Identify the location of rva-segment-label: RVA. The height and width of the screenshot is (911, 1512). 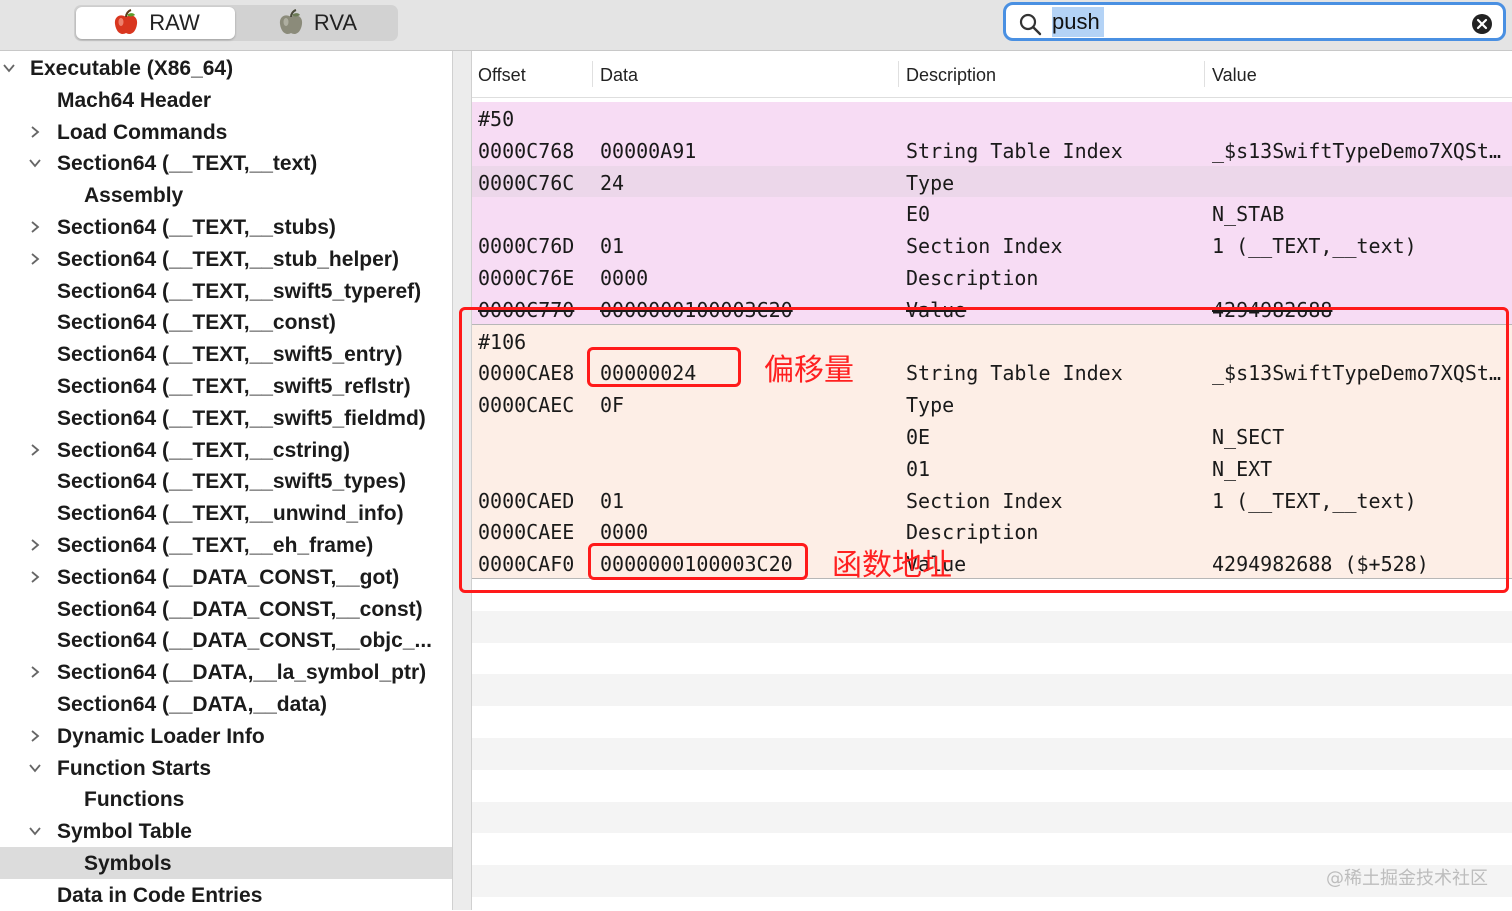
(335, 22).